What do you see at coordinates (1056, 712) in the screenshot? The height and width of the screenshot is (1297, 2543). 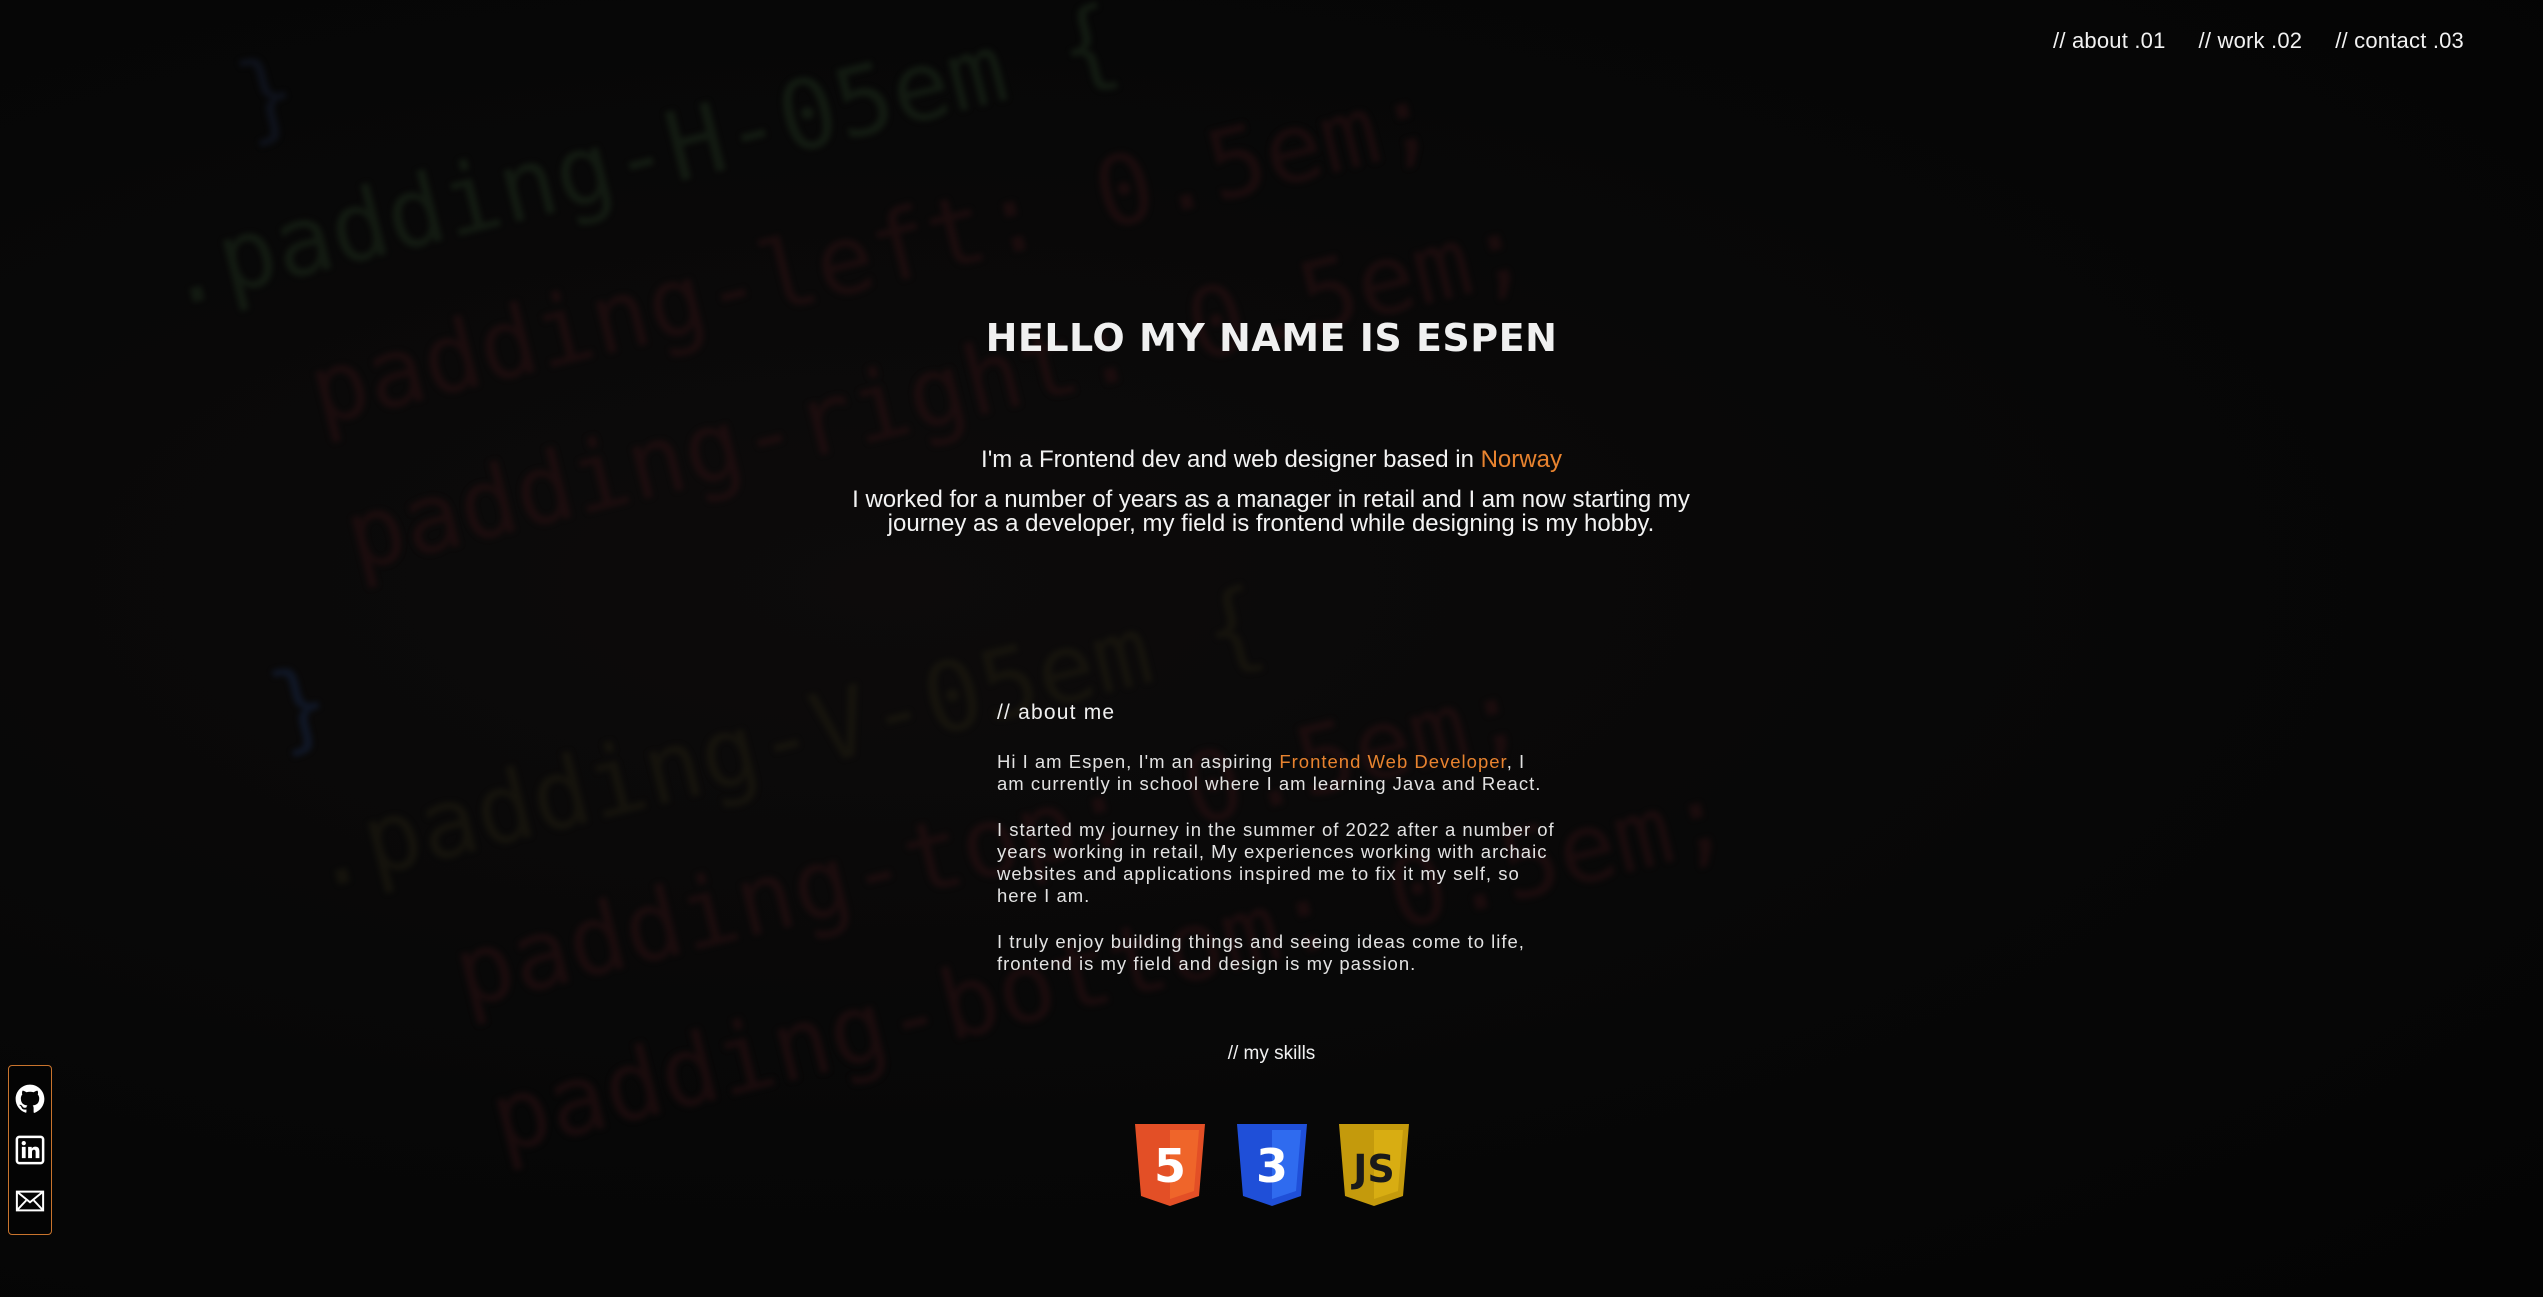 I see `about-heading: // about me` at bounding box center [1056, 712].